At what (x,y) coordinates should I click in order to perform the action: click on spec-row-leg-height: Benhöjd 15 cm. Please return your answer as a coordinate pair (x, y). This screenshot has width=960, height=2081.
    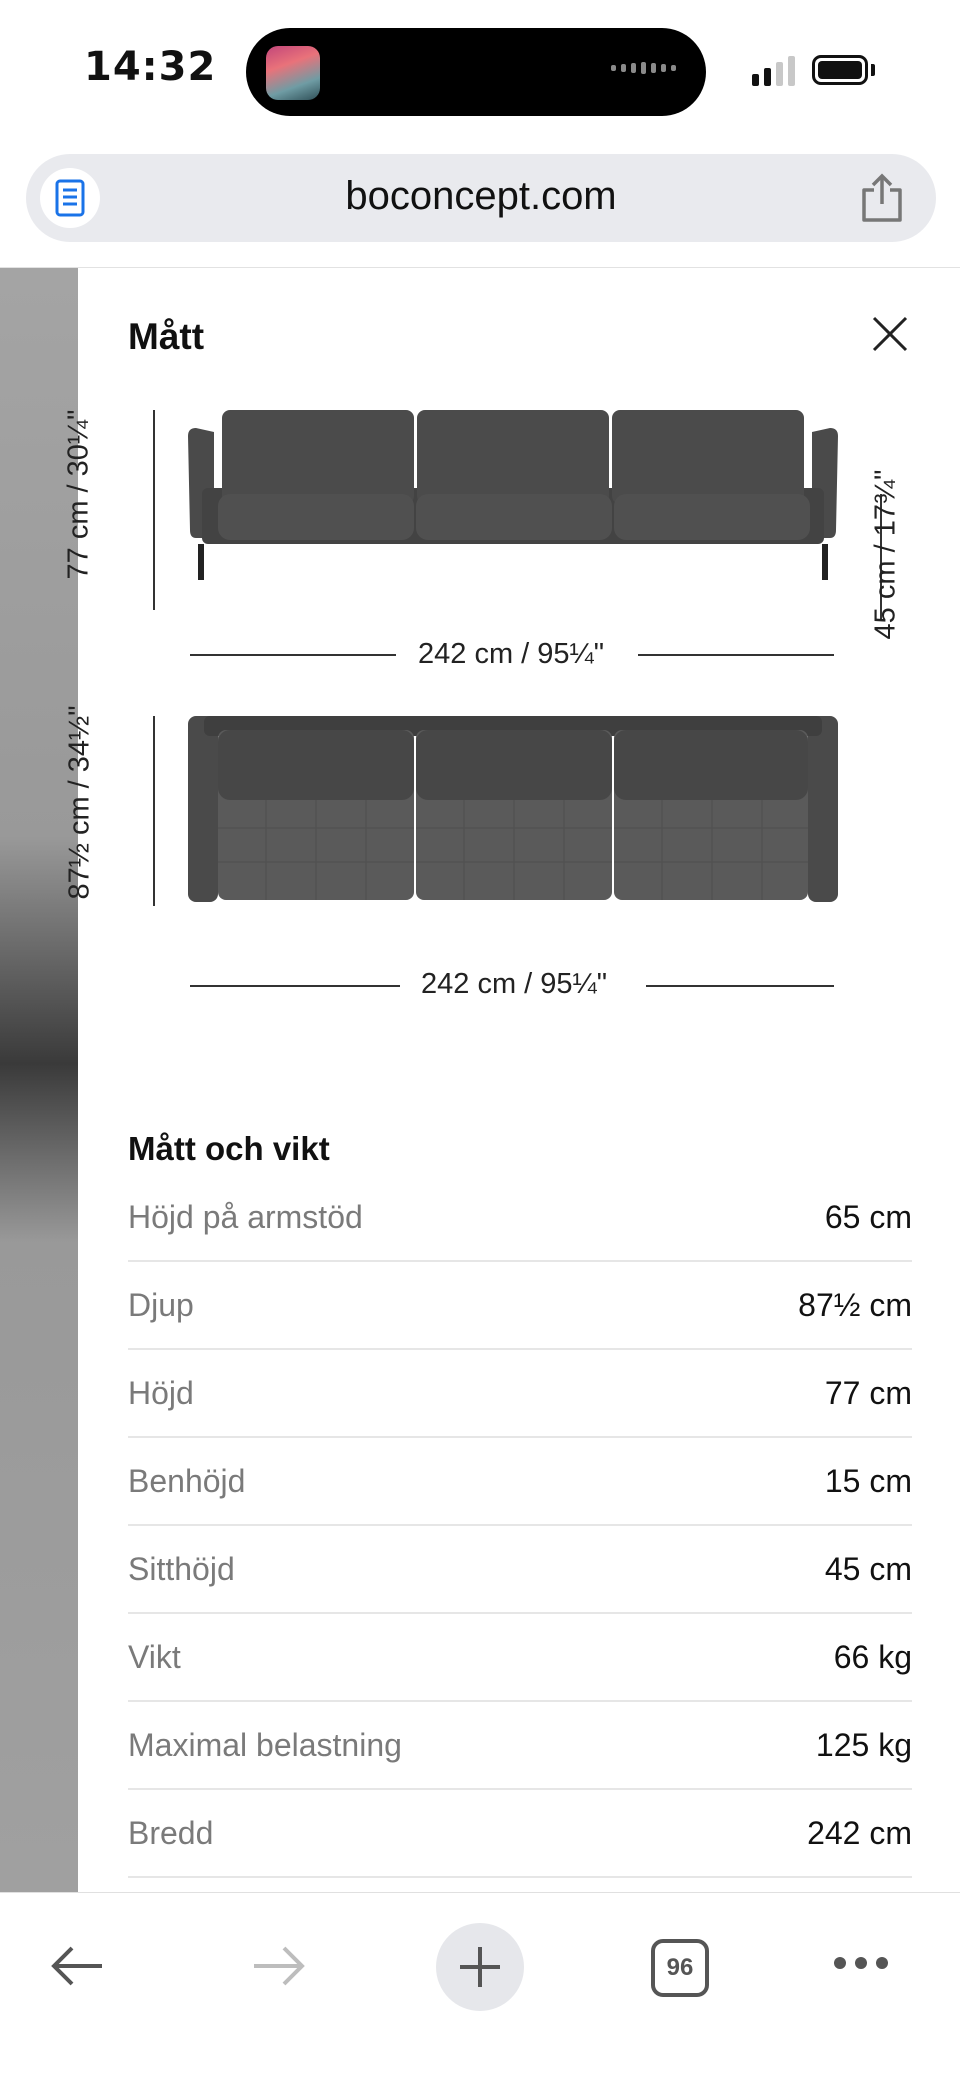
    Looking at the image, I should click on (520, 1482).